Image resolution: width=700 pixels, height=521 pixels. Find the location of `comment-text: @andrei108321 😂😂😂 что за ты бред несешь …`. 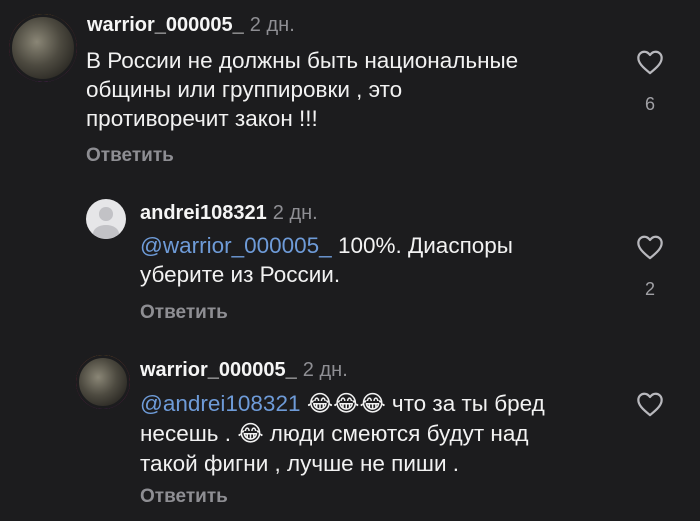

comment-text: @andrei108321 😂😂😂 что за ты бред несешь … is located at coordinates (342, 433).